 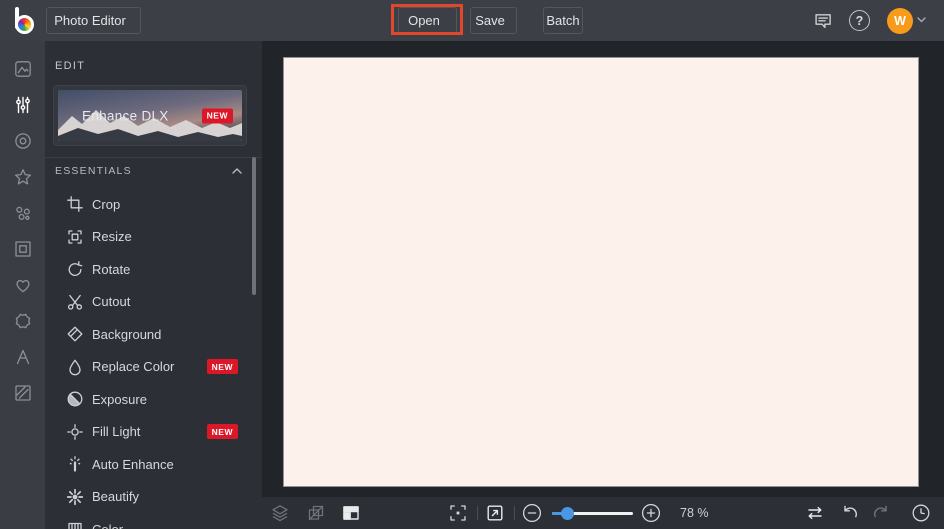 What do you see at coordinates (111, 302) in the screenshot?
I see `item-label: Cutout` at bounding box center [111, 302].